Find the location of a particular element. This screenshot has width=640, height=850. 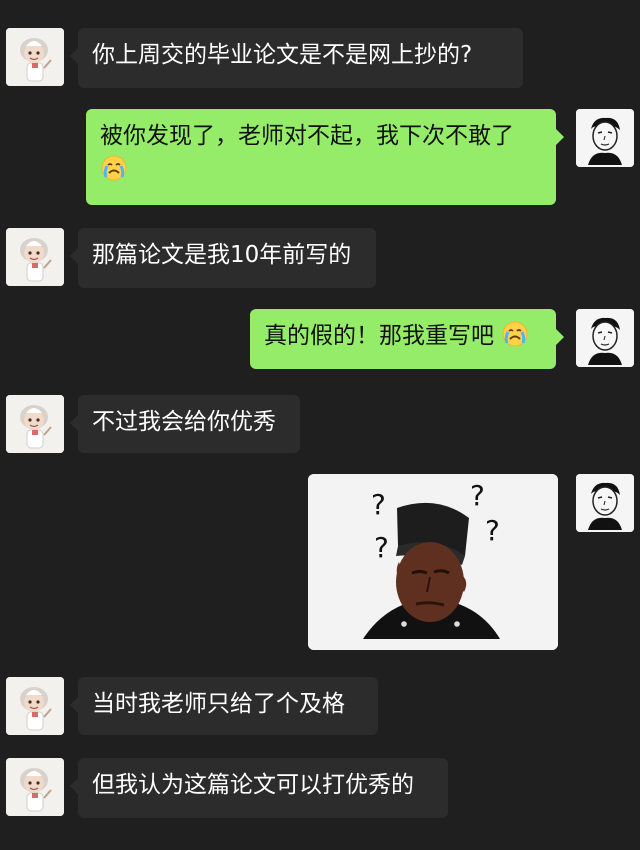

outgoing-message-bubble: 真的假的！那我重写吧 is located at coordinates (407, 339).